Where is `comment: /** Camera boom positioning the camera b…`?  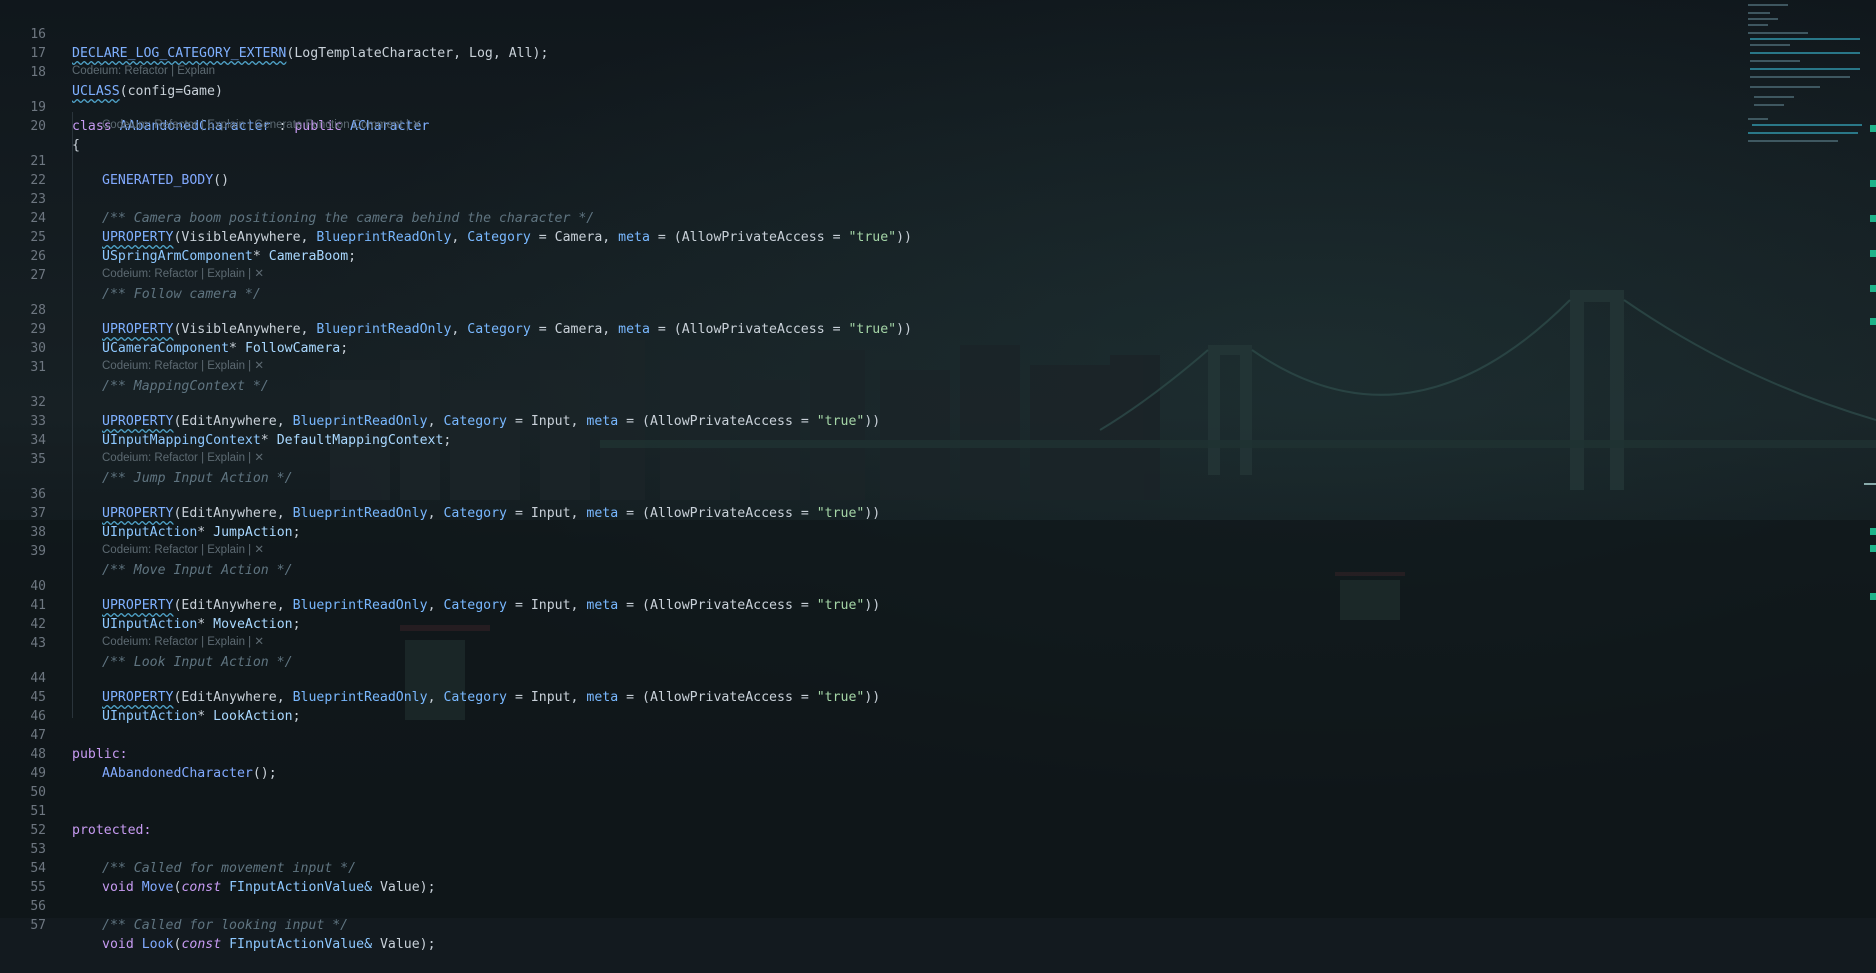
comment: /** Camera boom positioning the camera b… is located at coordinates (348, 218).